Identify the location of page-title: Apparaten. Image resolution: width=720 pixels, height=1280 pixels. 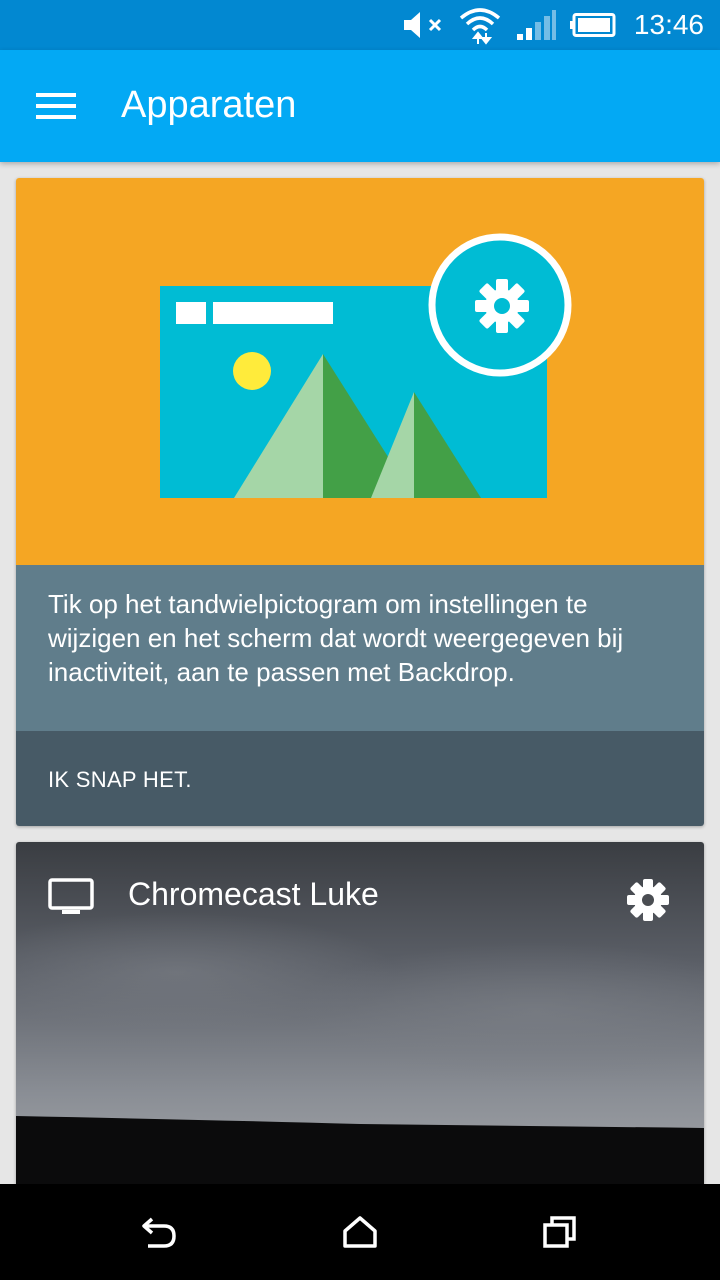
(209, 105).